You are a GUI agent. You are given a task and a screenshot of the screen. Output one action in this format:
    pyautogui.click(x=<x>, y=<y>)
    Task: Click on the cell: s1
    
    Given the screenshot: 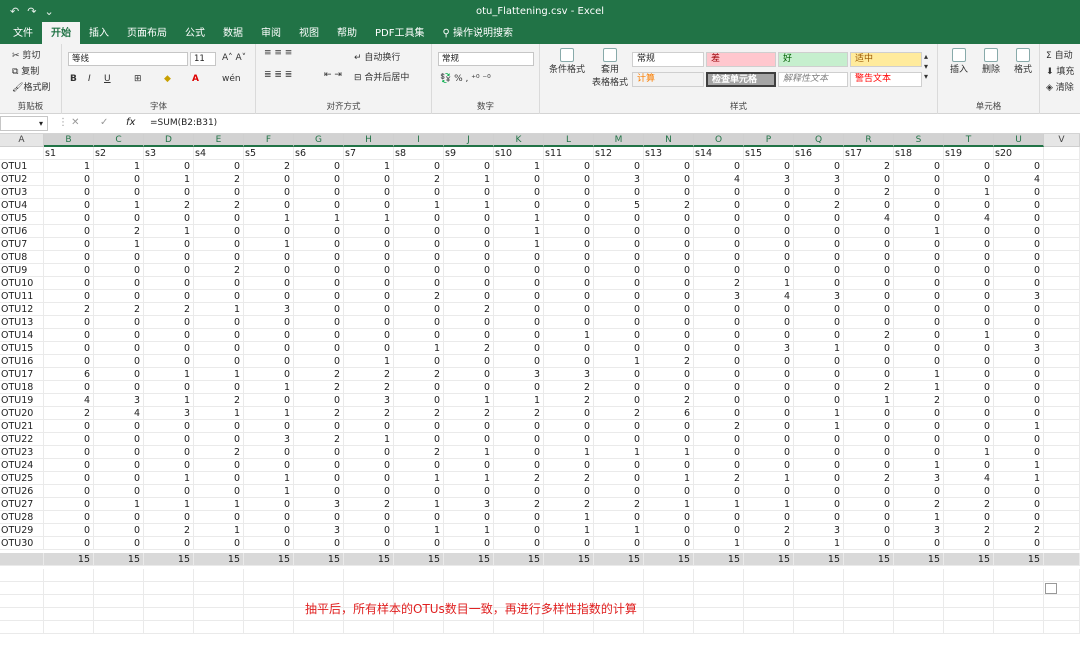 What is the action you would take?
    pyautogui.click(x=69, y=153)
    